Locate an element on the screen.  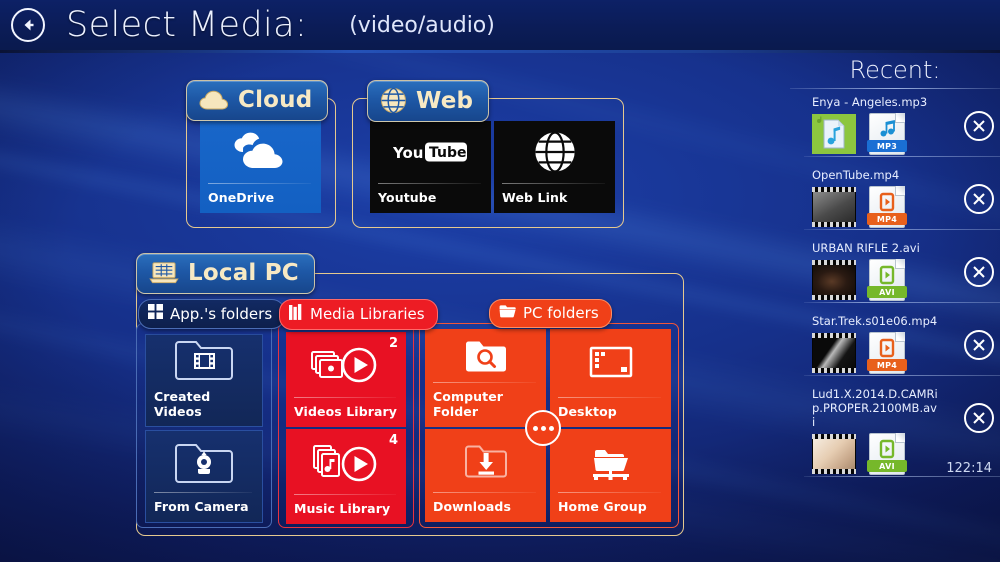
youtube-logo-icon: You Tube is located at coordinates (430, 152).